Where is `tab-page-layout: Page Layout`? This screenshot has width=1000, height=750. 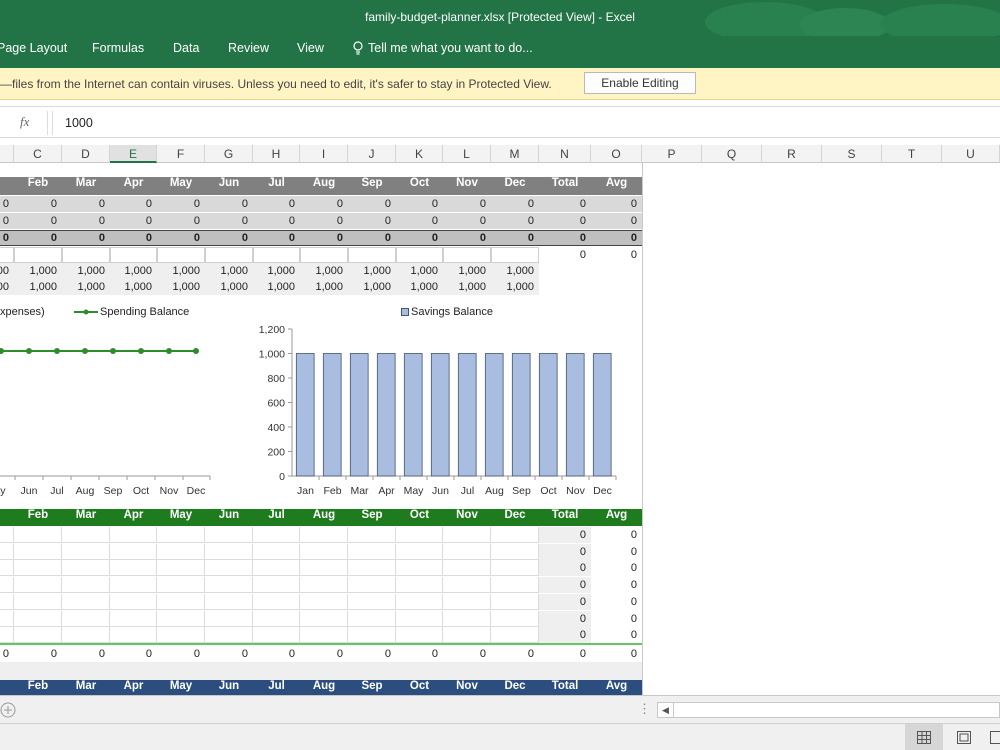 tab-page-layout: Page Layout is located at coordinates (33, 48).